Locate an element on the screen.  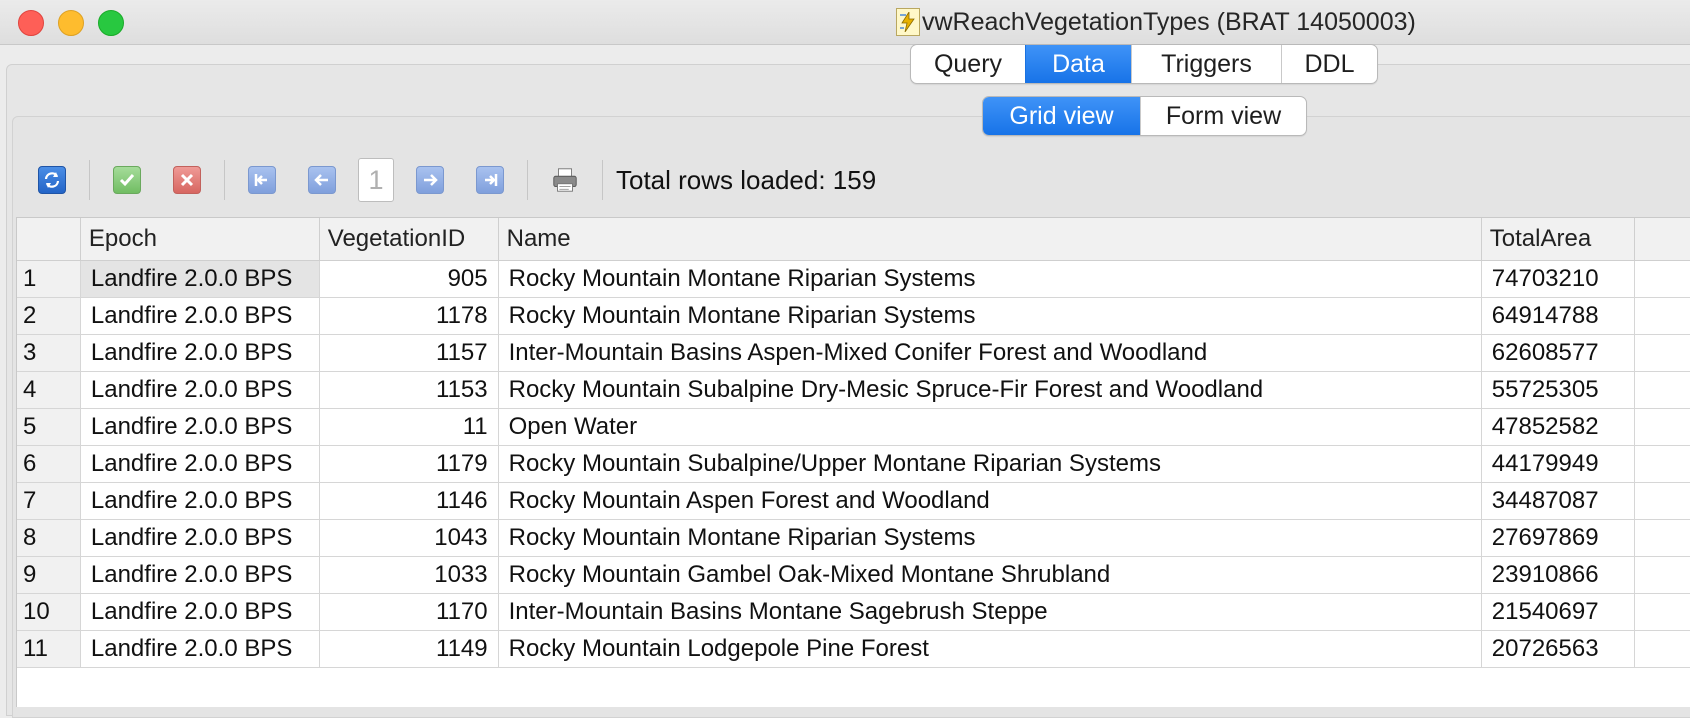
column-header-epoch: Epoch is located at coordinates (200, 239).